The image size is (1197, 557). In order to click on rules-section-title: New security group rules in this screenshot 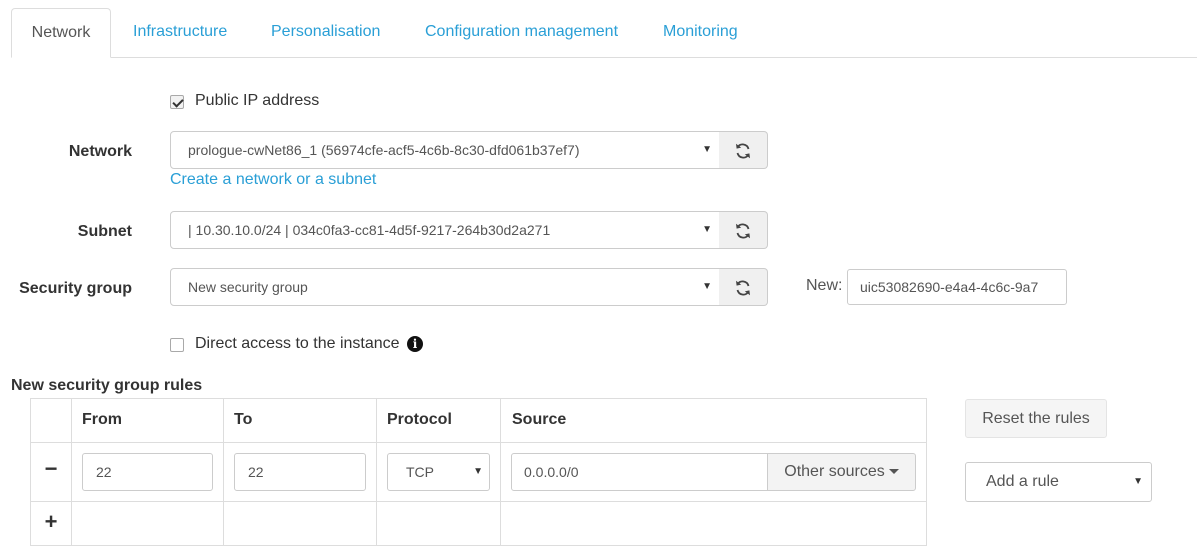, I will do `click(107, 385)`.